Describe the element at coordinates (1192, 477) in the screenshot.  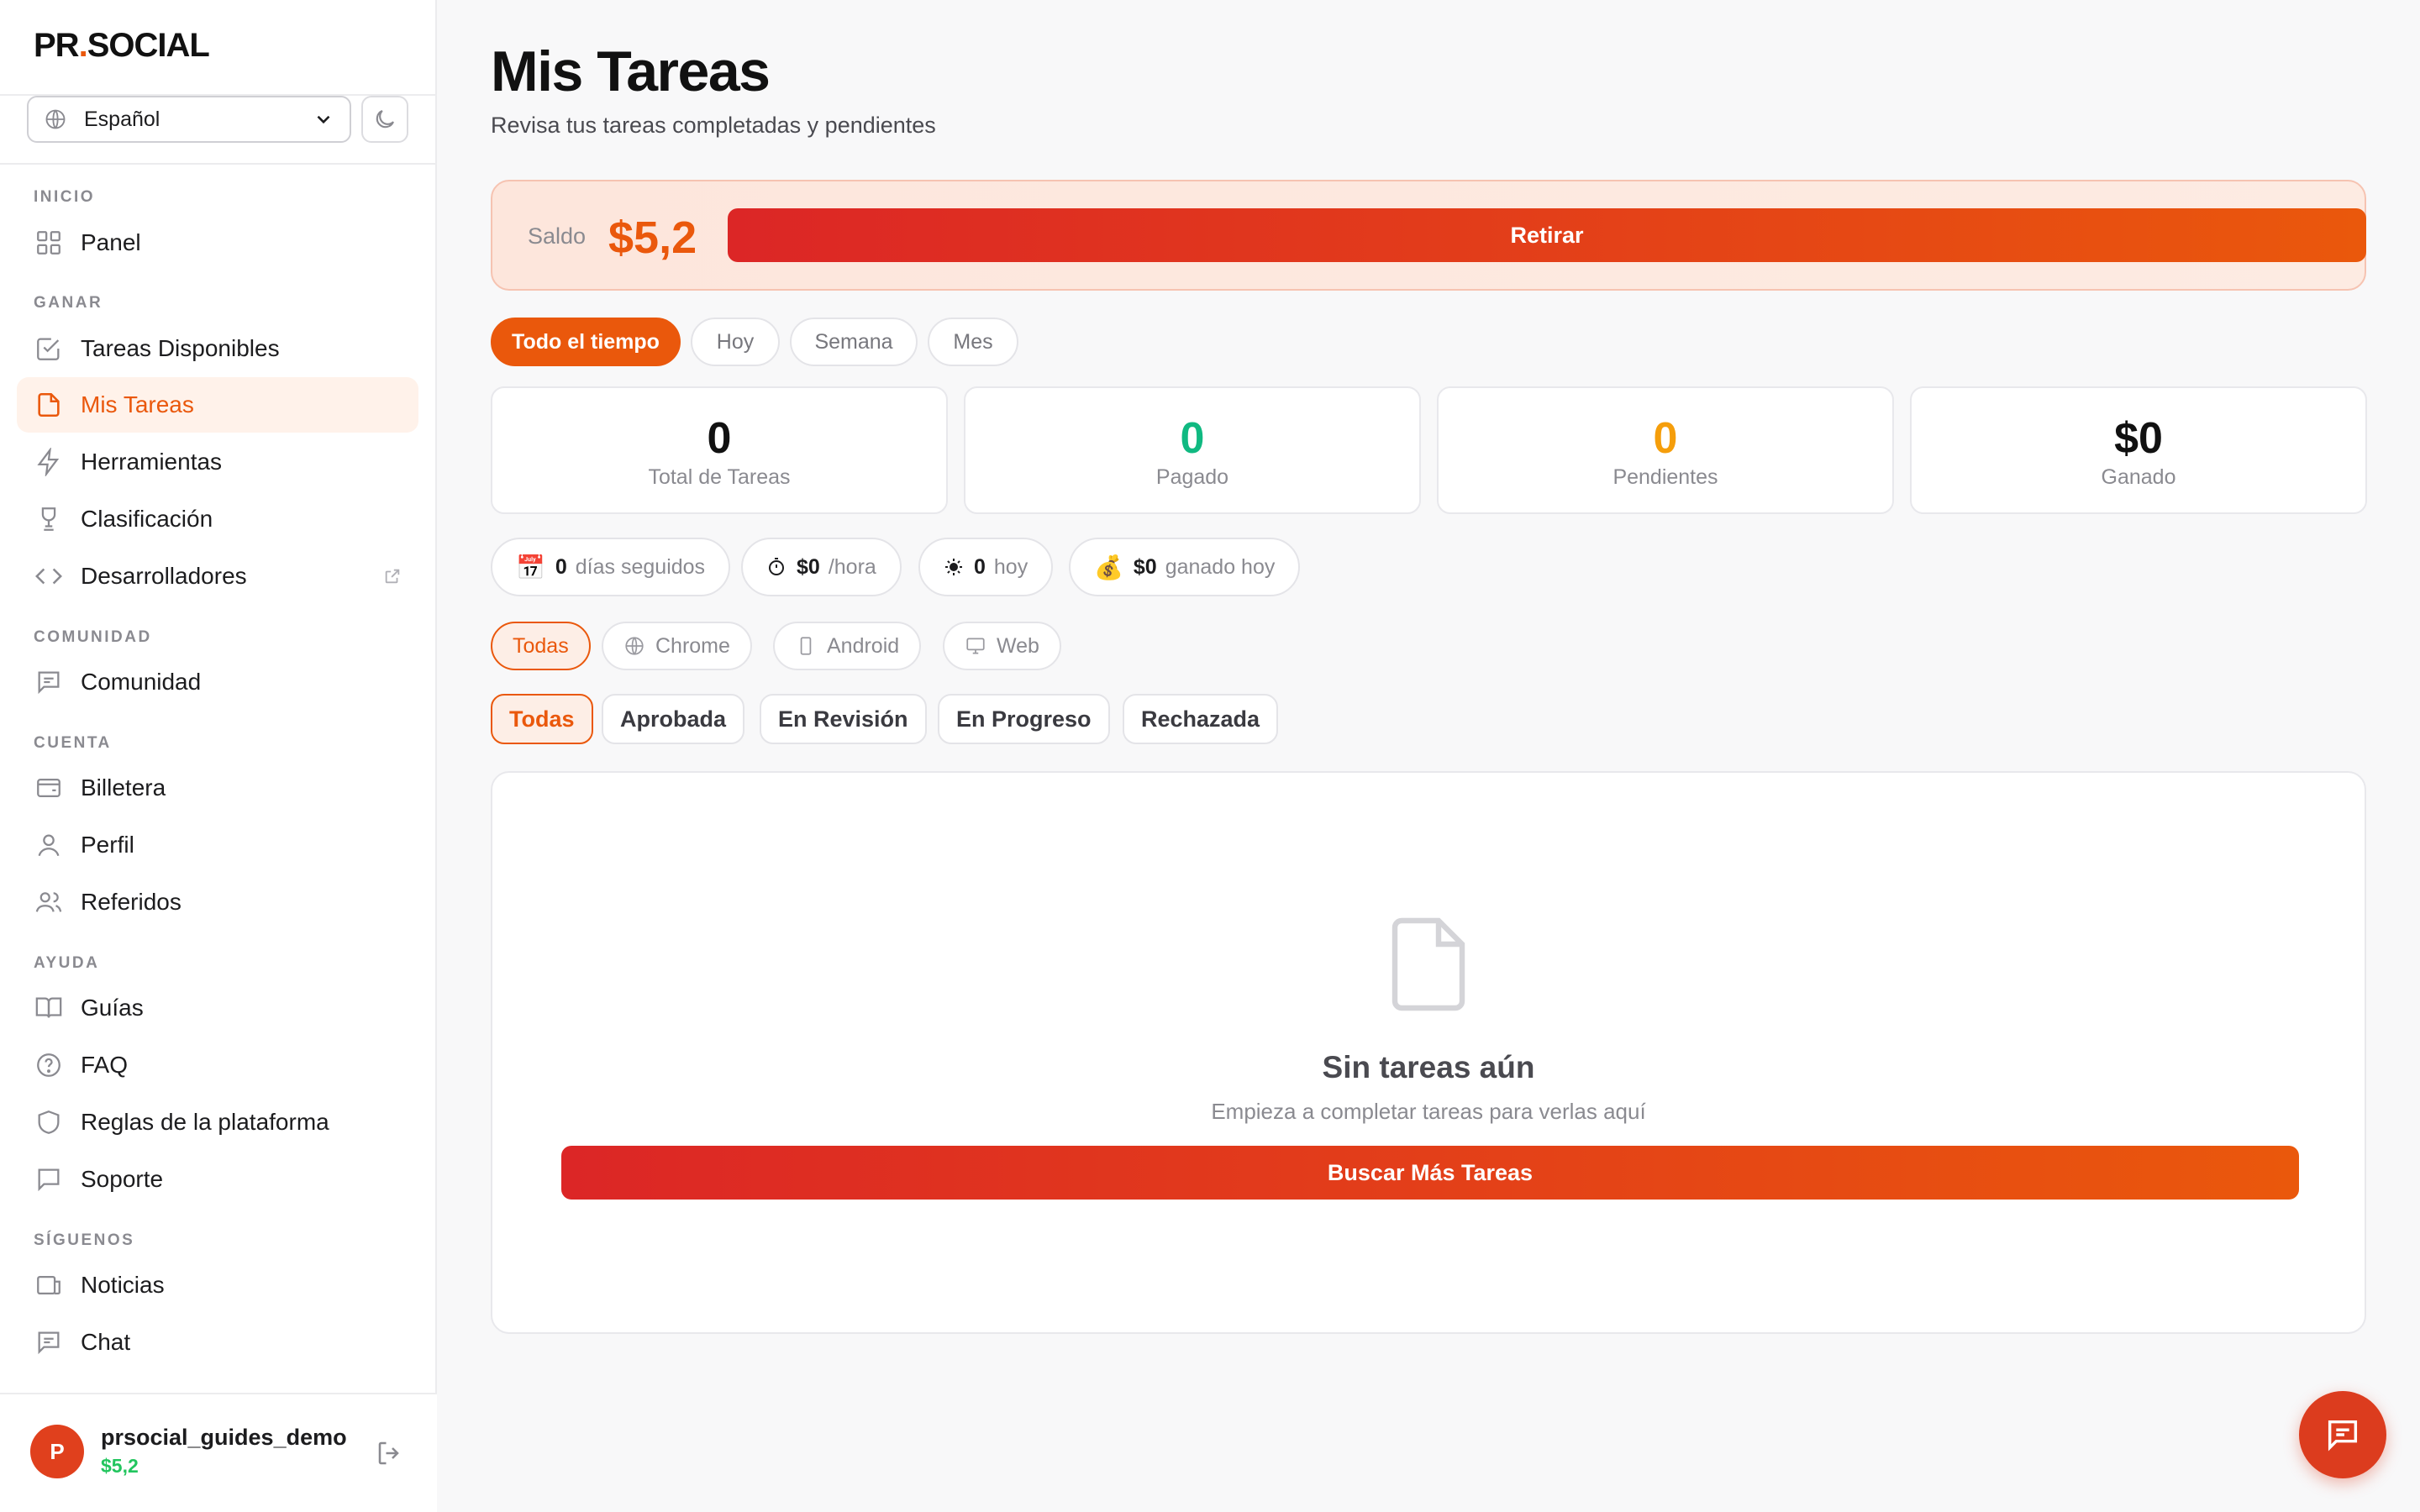
I see `stat-label: Pagado` at that location.